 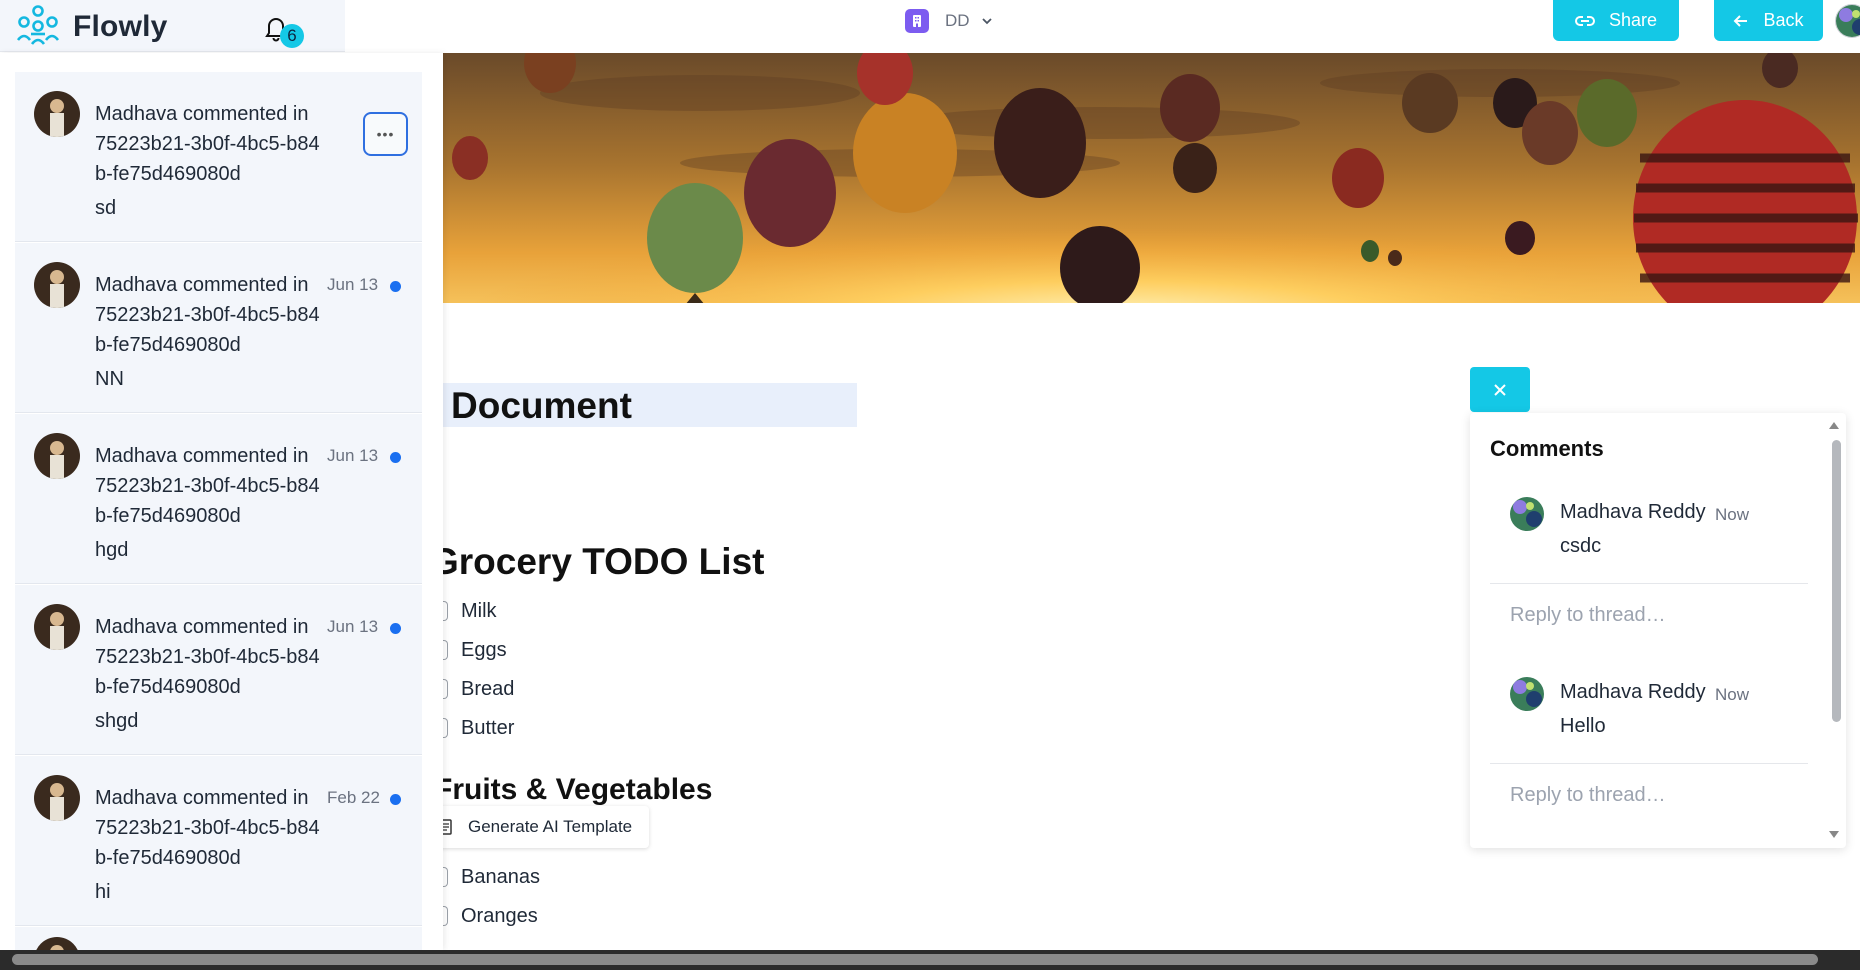 I want to click on generate-ai-template-label: Generate AI Template, so click(x=550, y=826).